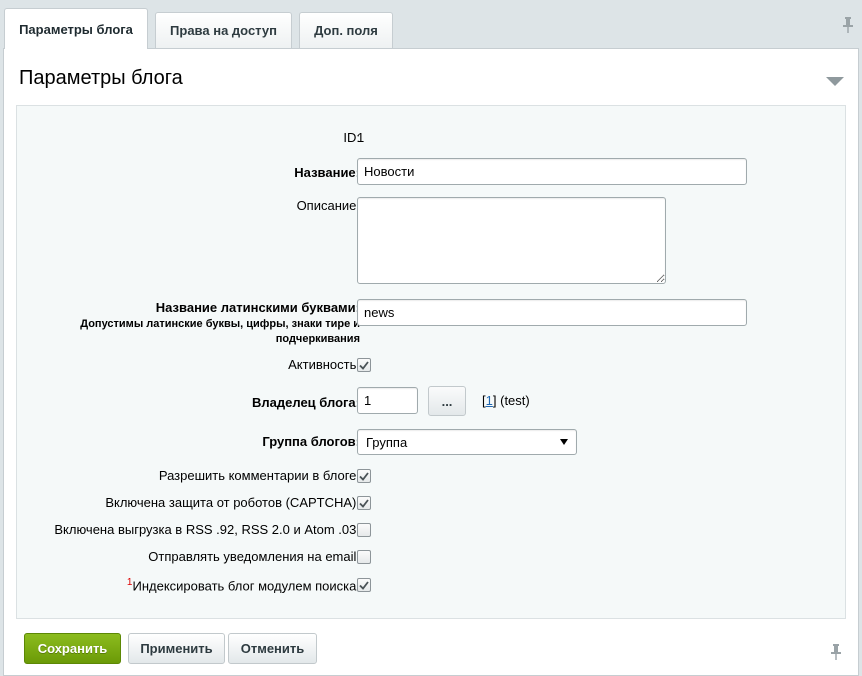  Describe the element at coordinates (387, 442) in the screenshot. I see `group-selected-value: Группа` at that location.